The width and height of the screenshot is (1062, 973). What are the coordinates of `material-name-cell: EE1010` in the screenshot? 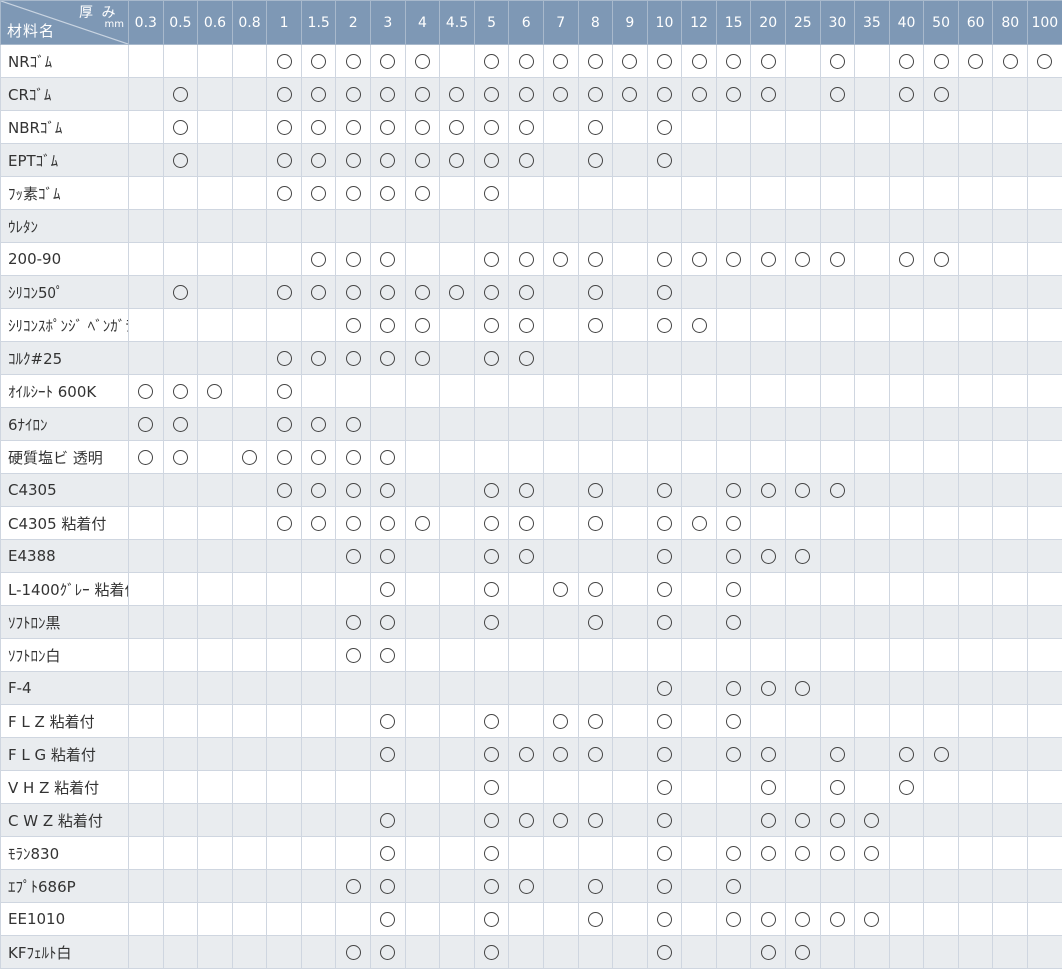 It's located at (64, 919).